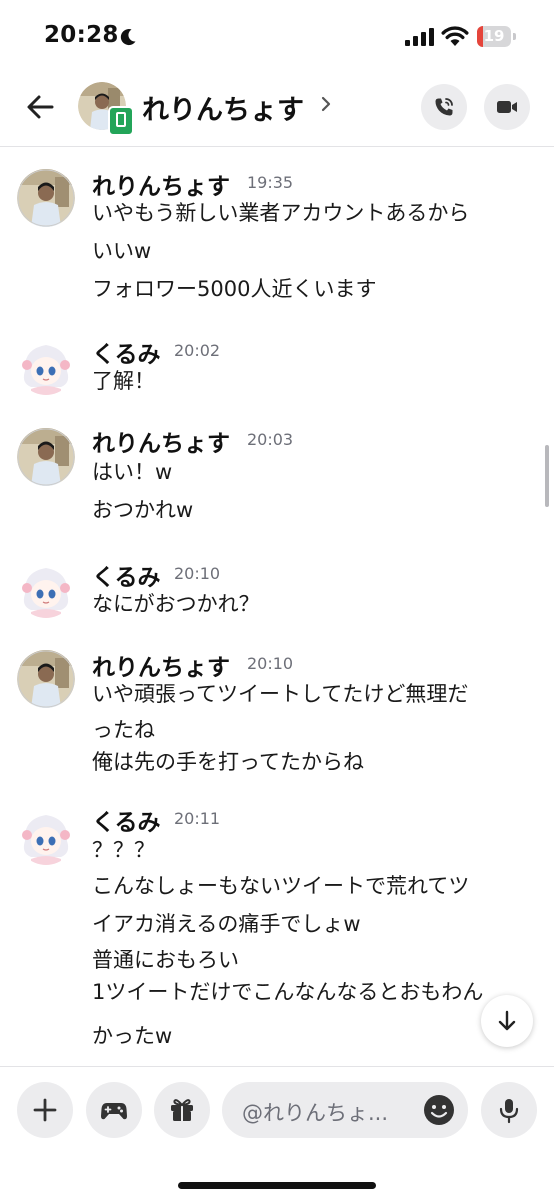 This screenshot has width=554, height=1200. I want to click on message-text: いやもう新しい業者アカウントあるから, so click(281, 213).